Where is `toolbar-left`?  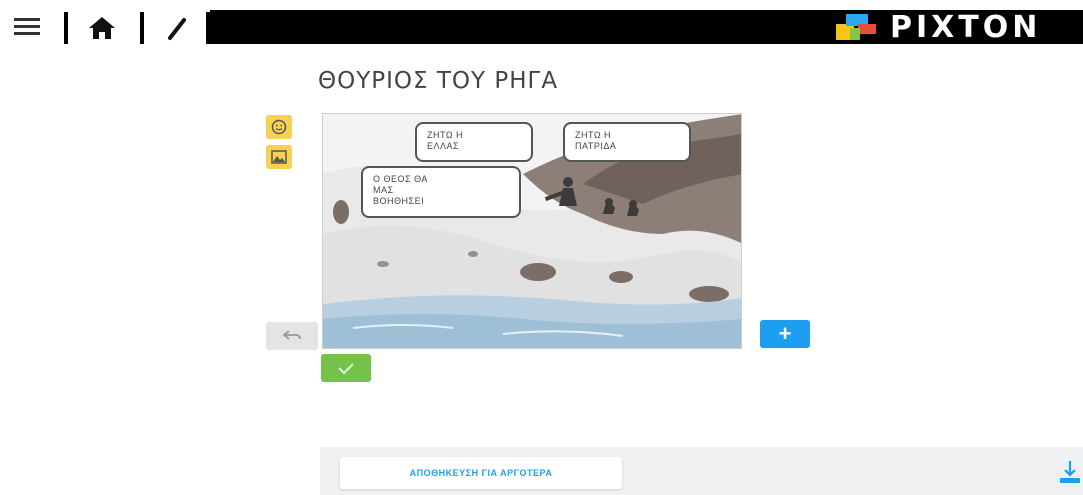
toolbar-left is located at coordinates (105, 27).